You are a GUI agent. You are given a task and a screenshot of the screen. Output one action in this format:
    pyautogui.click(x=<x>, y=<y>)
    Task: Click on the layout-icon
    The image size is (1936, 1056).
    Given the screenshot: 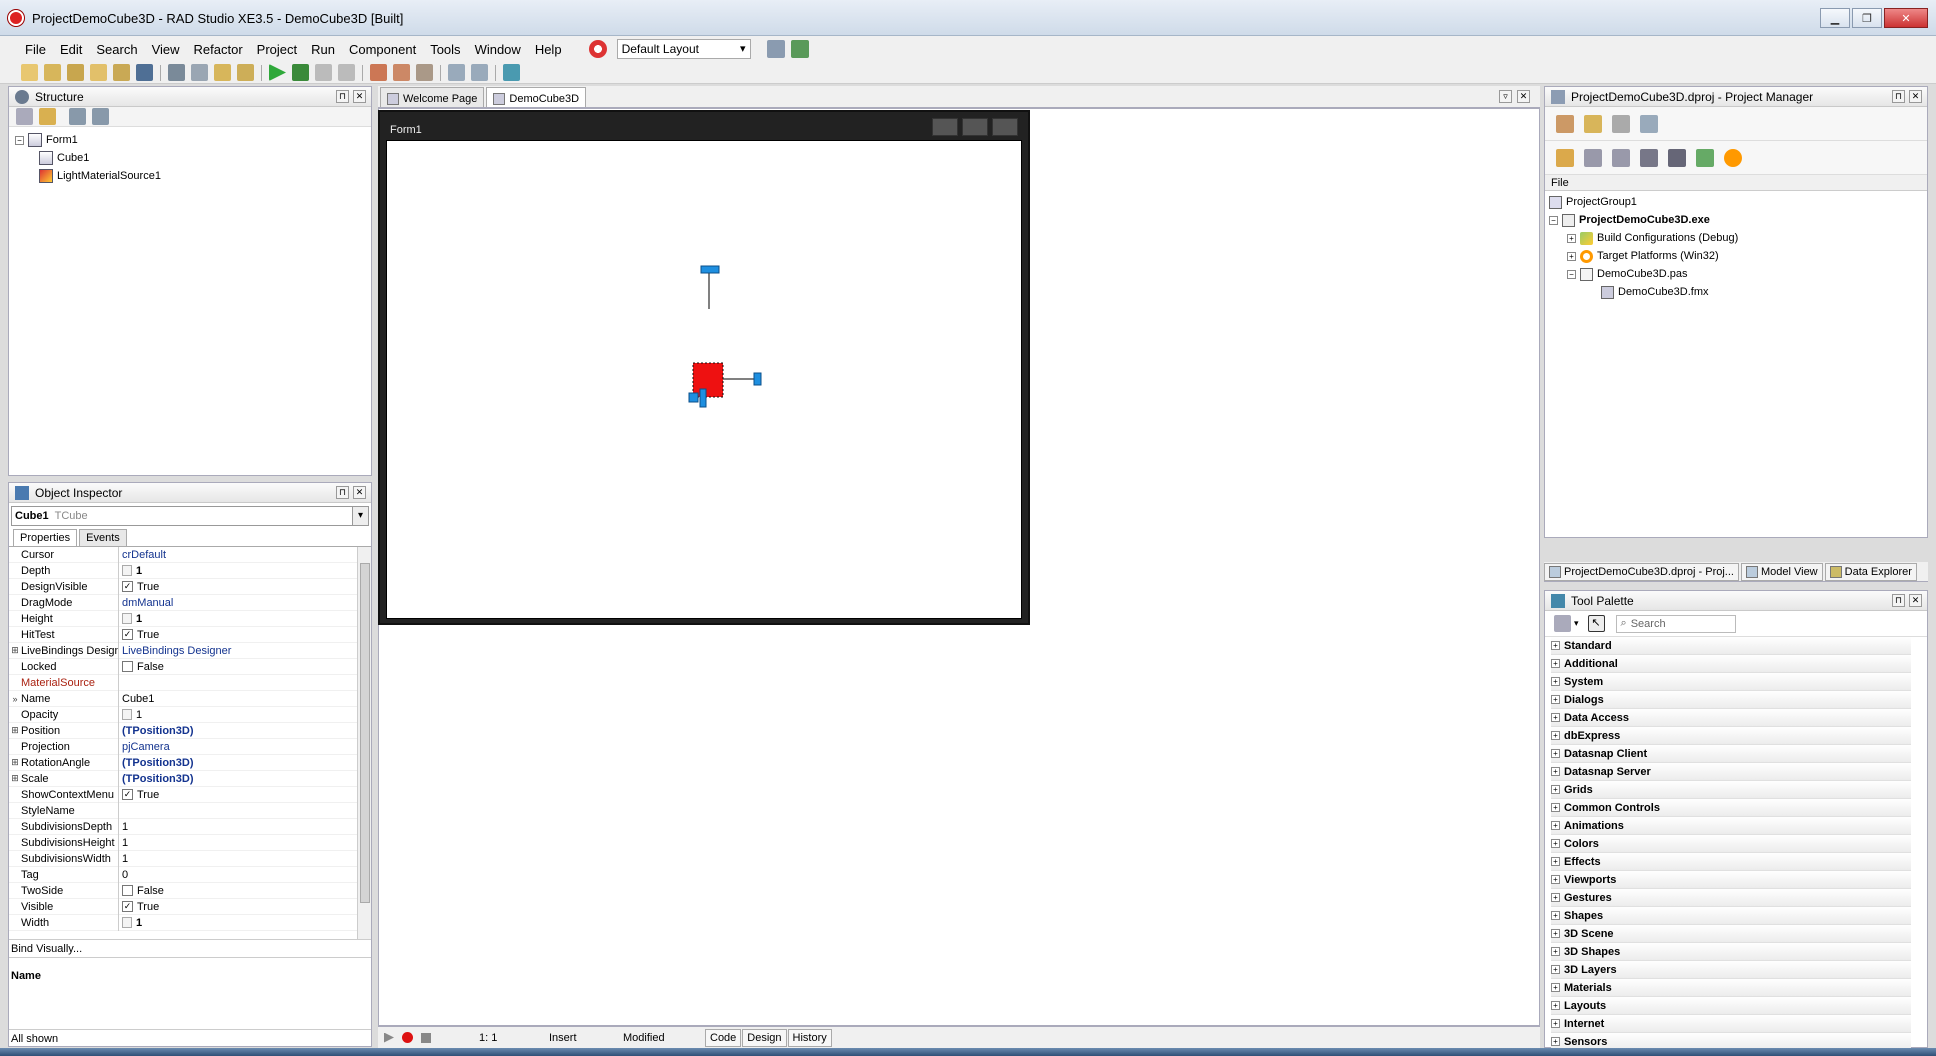 What is the action you would take?
    pyautogui.click(x=597, y=49)
    